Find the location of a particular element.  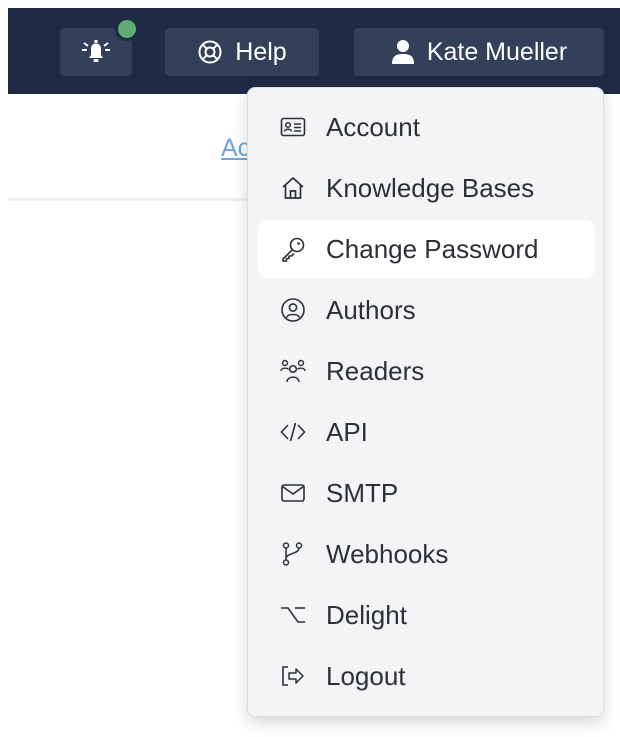

menu-item-change-password: Change Password is located at coordinates (426, 249).